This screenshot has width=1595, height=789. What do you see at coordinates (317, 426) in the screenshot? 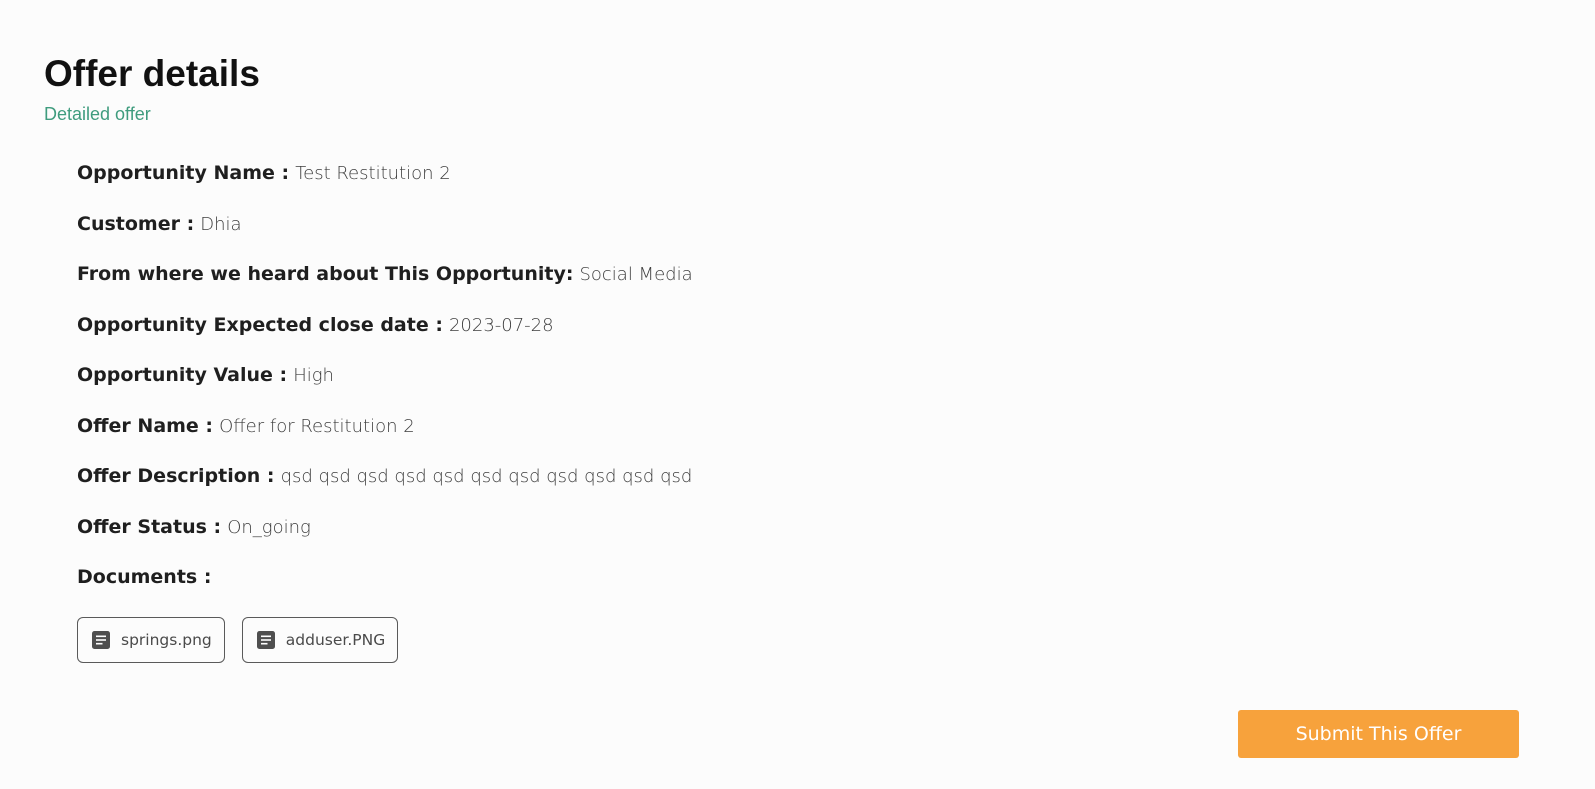
I see `detail-value: Offer for Restitution 2` at bounding box center [317, 426].